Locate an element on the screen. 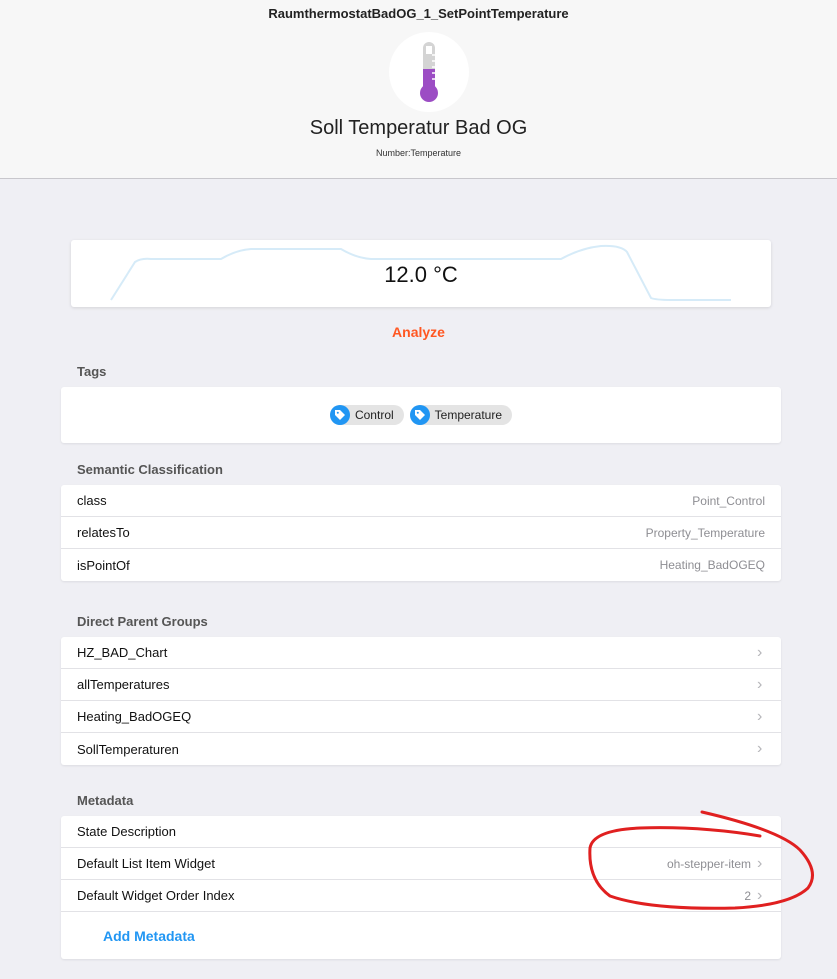  metadata-label: State Description is located at coordinates (126, 831).